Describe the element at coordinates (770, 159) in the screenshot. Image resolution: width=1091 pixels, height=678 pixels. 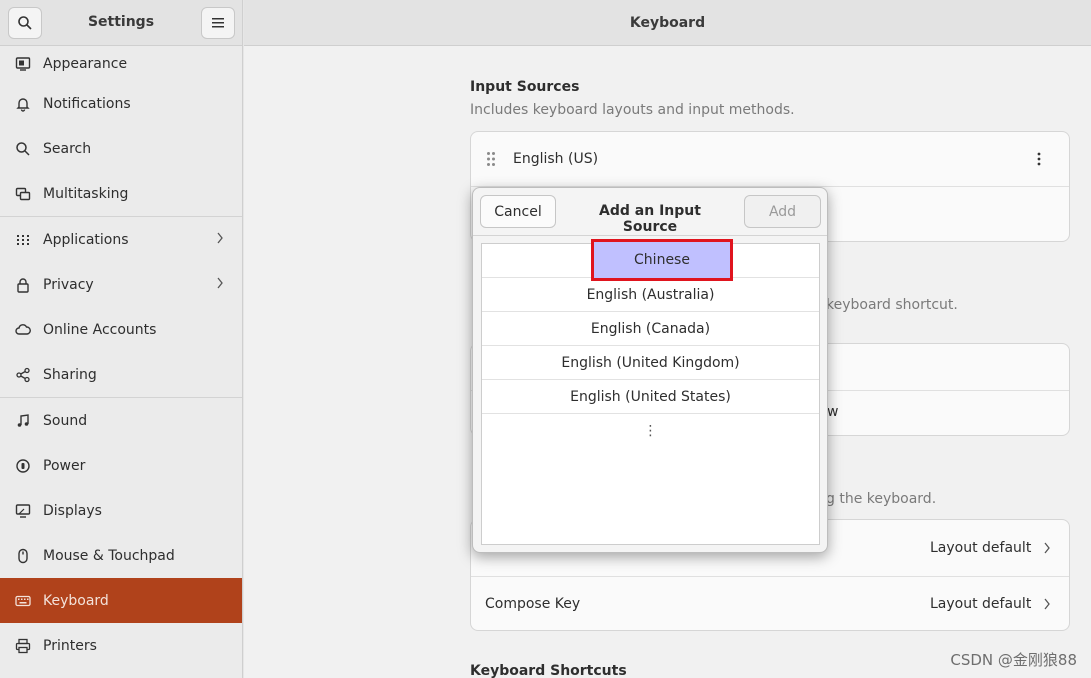
I see `input-source-row: English (US)` at that location.